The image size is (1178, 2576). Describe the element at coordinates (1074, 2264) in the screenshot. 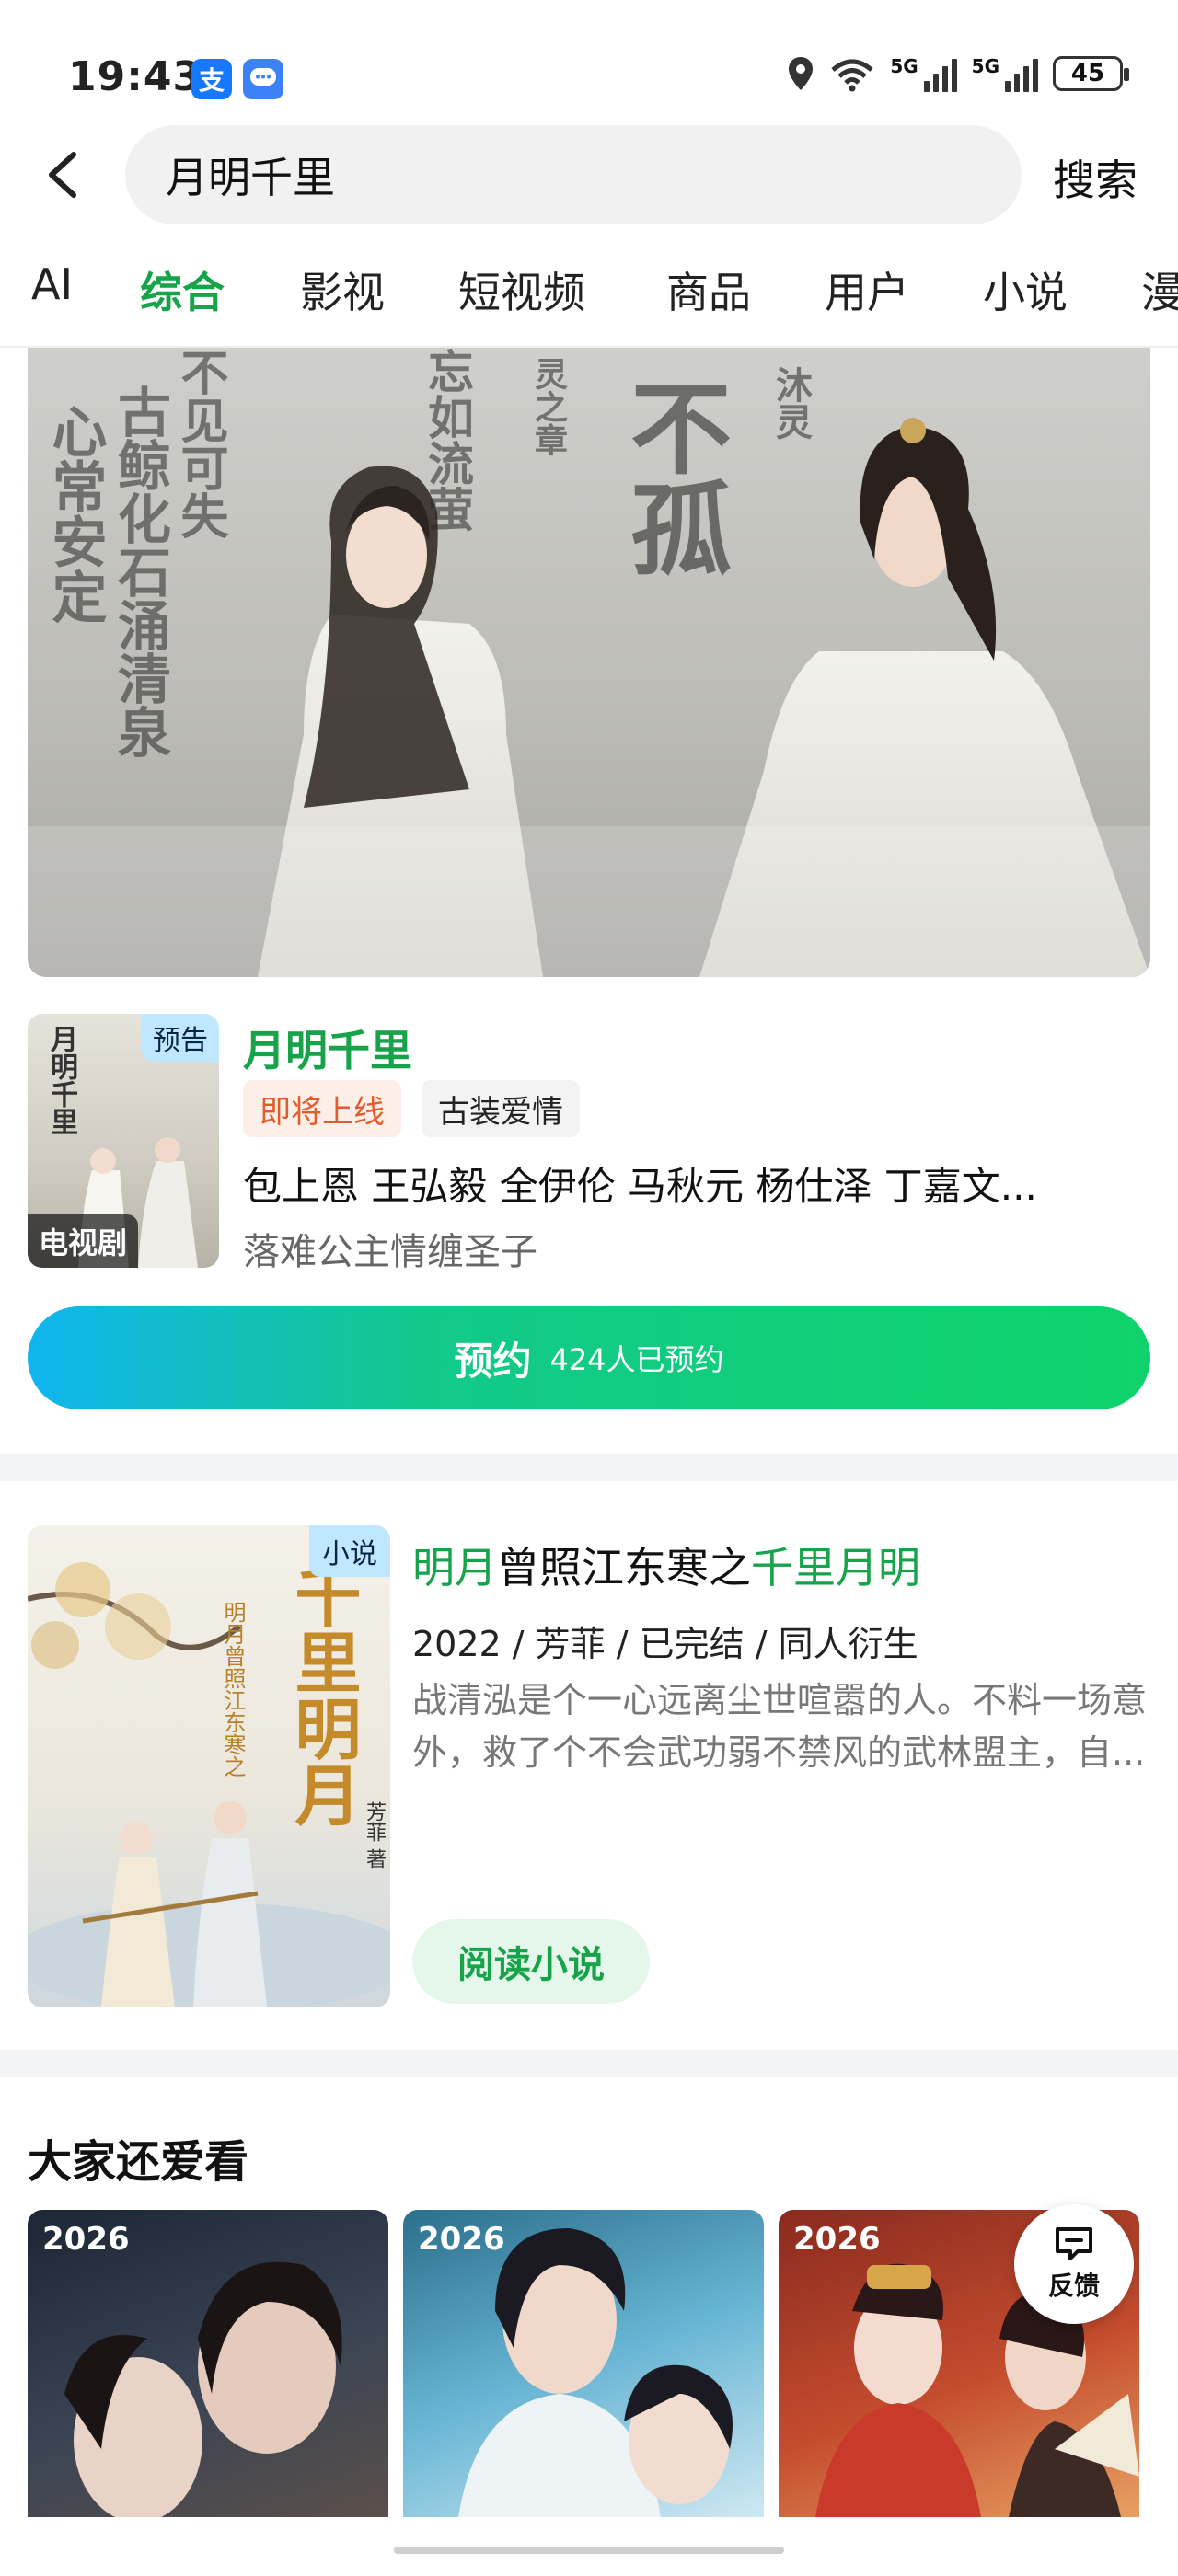

I see `feedback-button: 反馈` at that location.